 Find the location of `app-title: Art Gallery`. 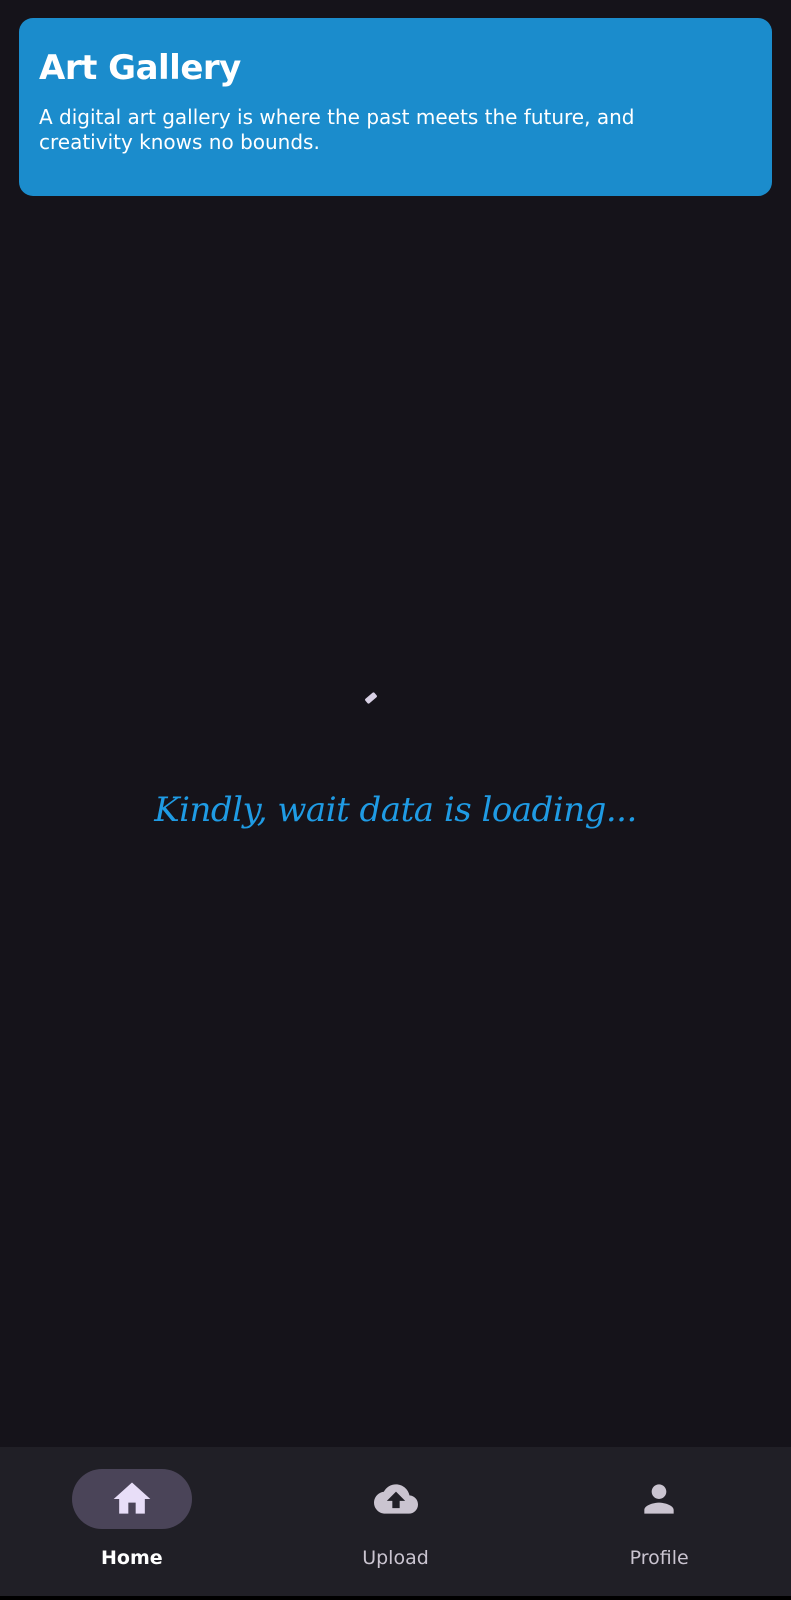

app-title: Art Gallery is located at coordinates (140, 68).